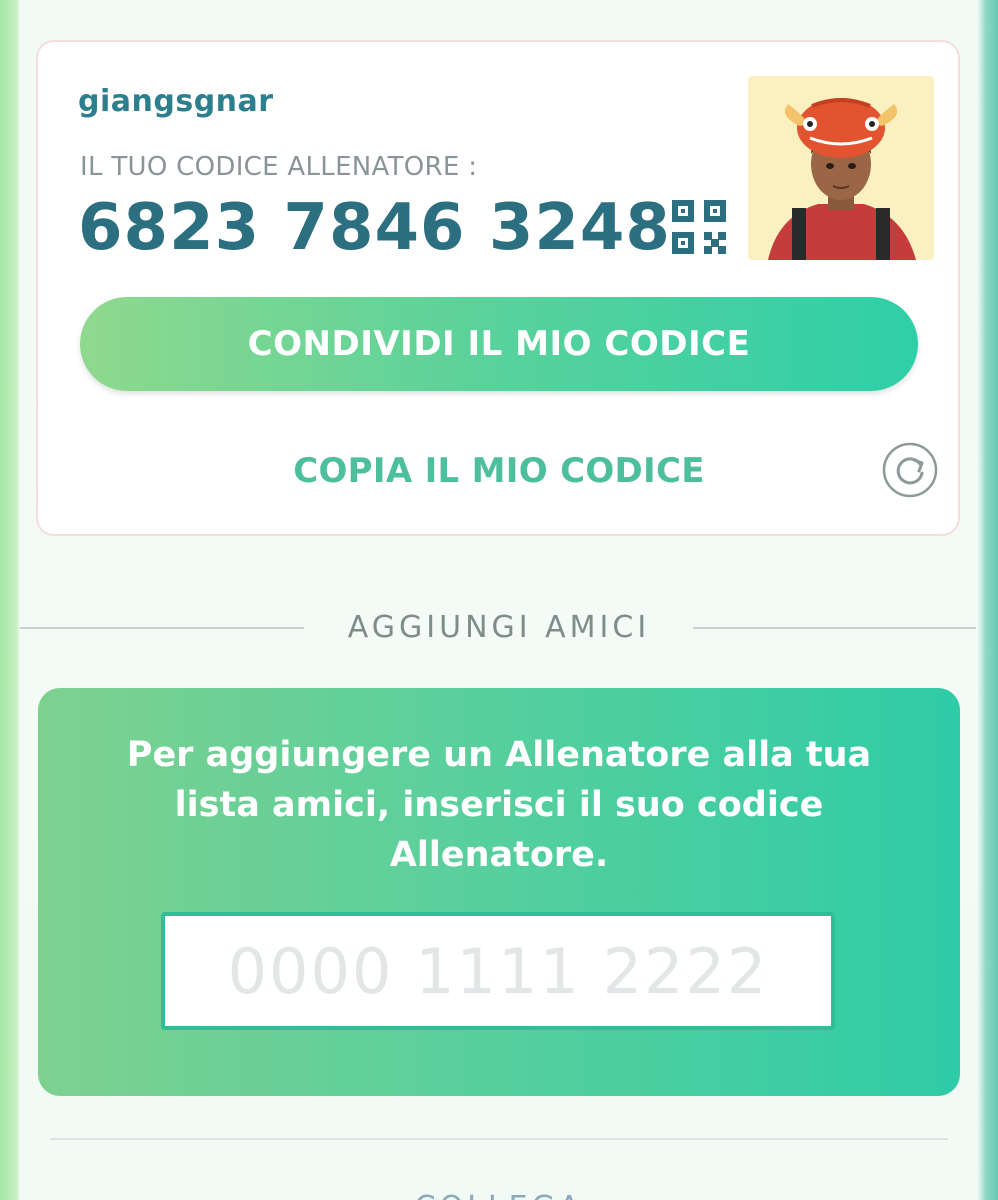  Describe the element at coordinates (498, 971) in the screenshot. I see `friend-code-input` at that location.